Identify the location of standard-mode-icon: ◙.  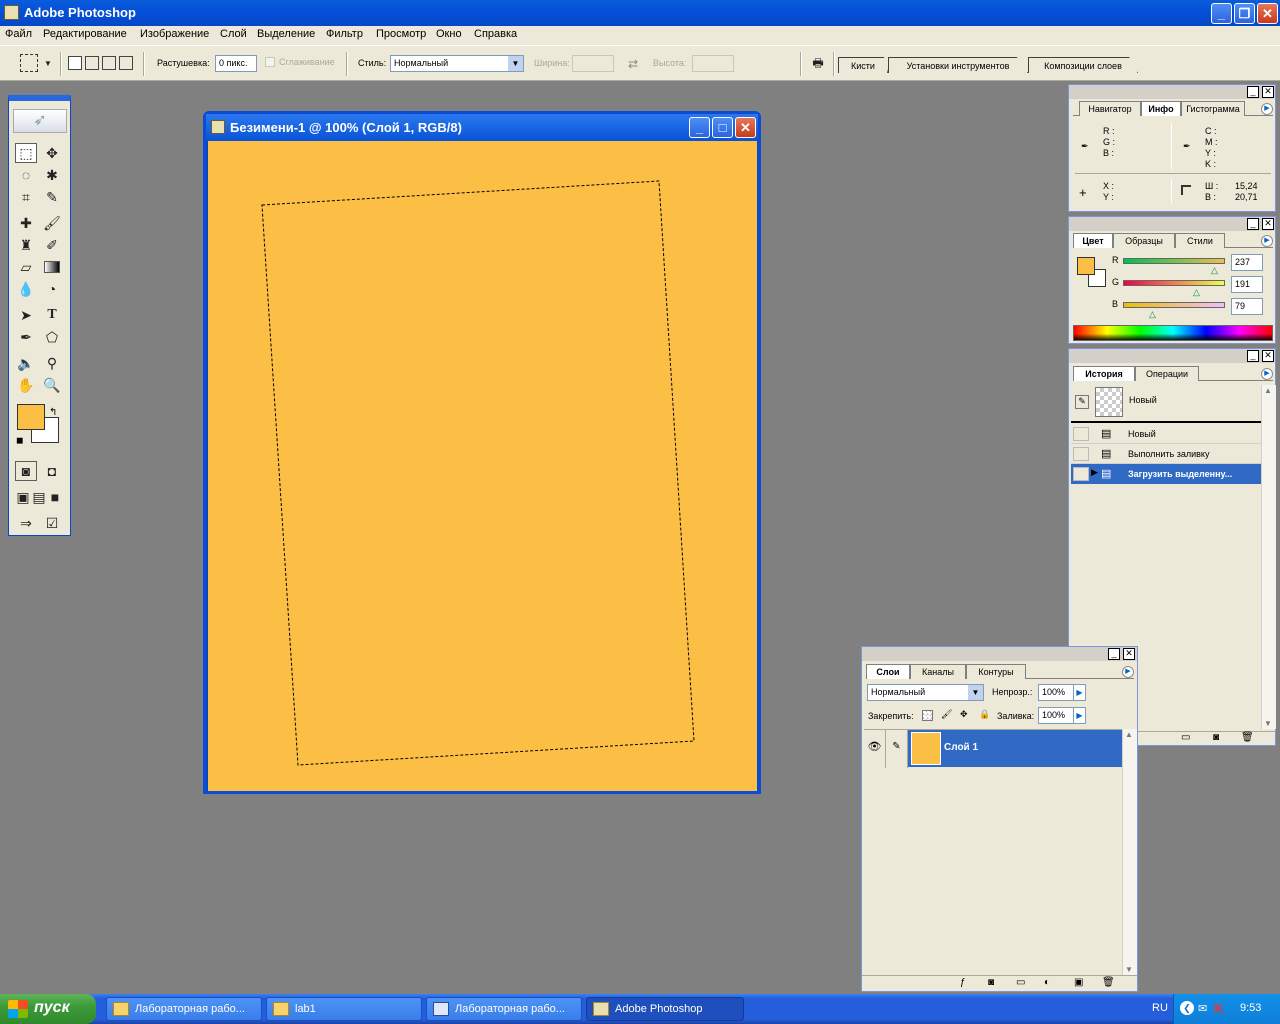
(26, 471).